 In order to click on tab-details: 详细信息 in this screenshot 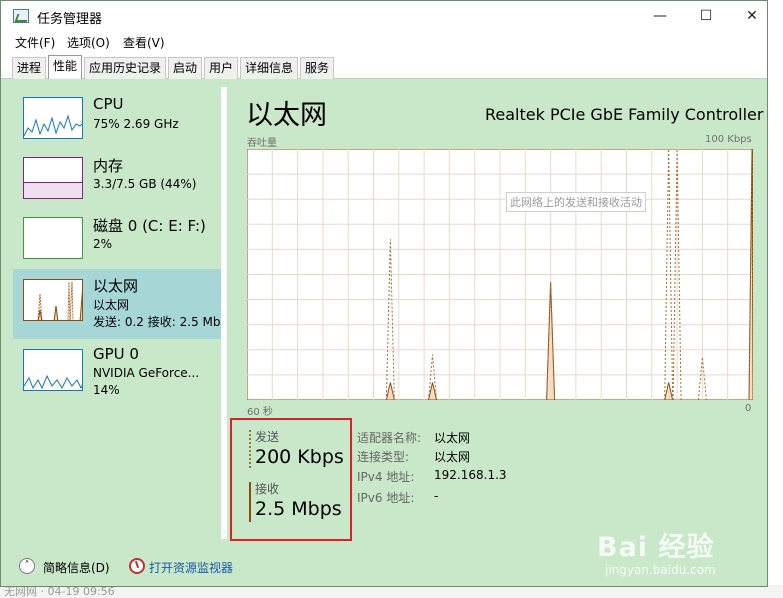, I will do `click(269, 68)`.